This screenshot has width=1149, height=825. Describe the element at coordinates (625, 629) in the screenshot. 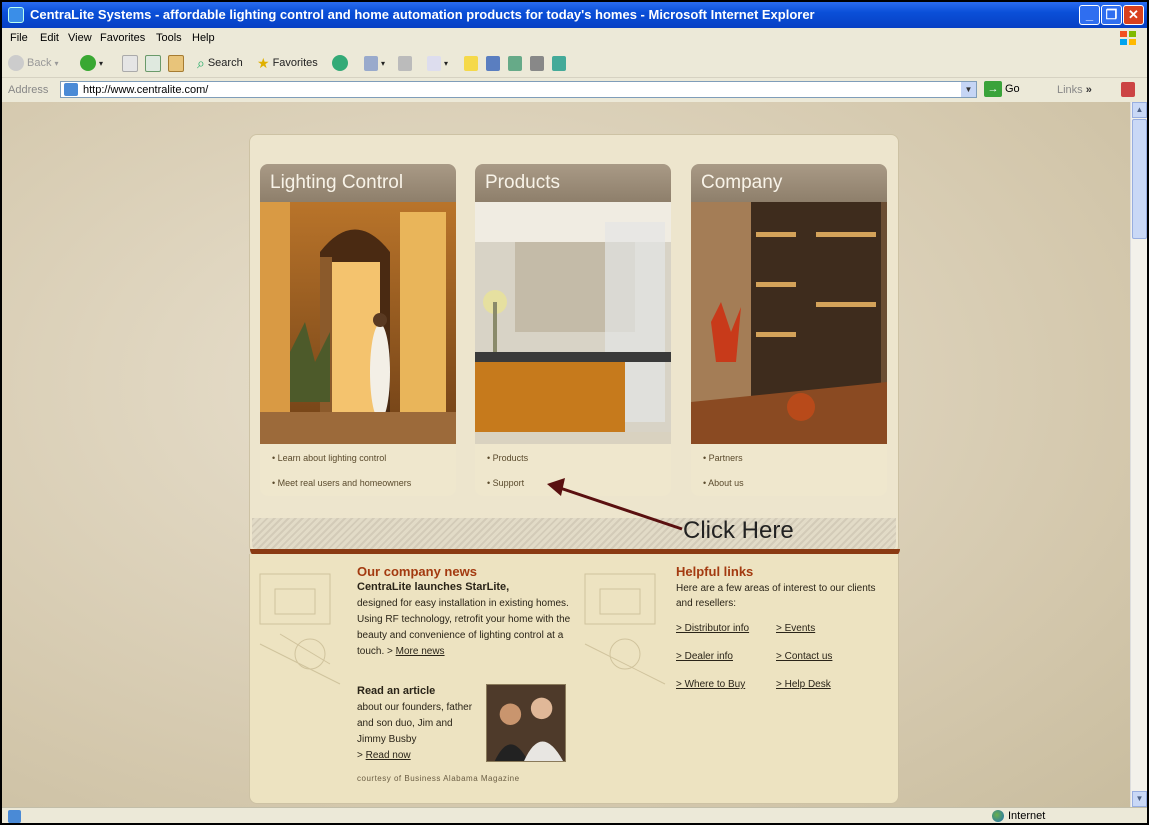

I see `blueprint-sketch-right` at that location.